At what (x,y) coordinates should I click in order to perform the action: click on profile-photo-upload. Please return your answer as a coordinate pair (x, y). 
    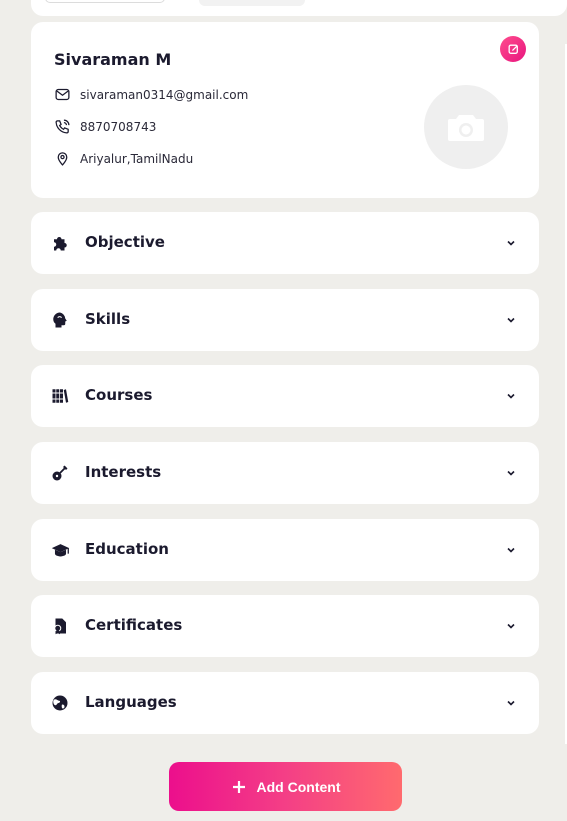
    Looking at the image, I should click on (466, 127).